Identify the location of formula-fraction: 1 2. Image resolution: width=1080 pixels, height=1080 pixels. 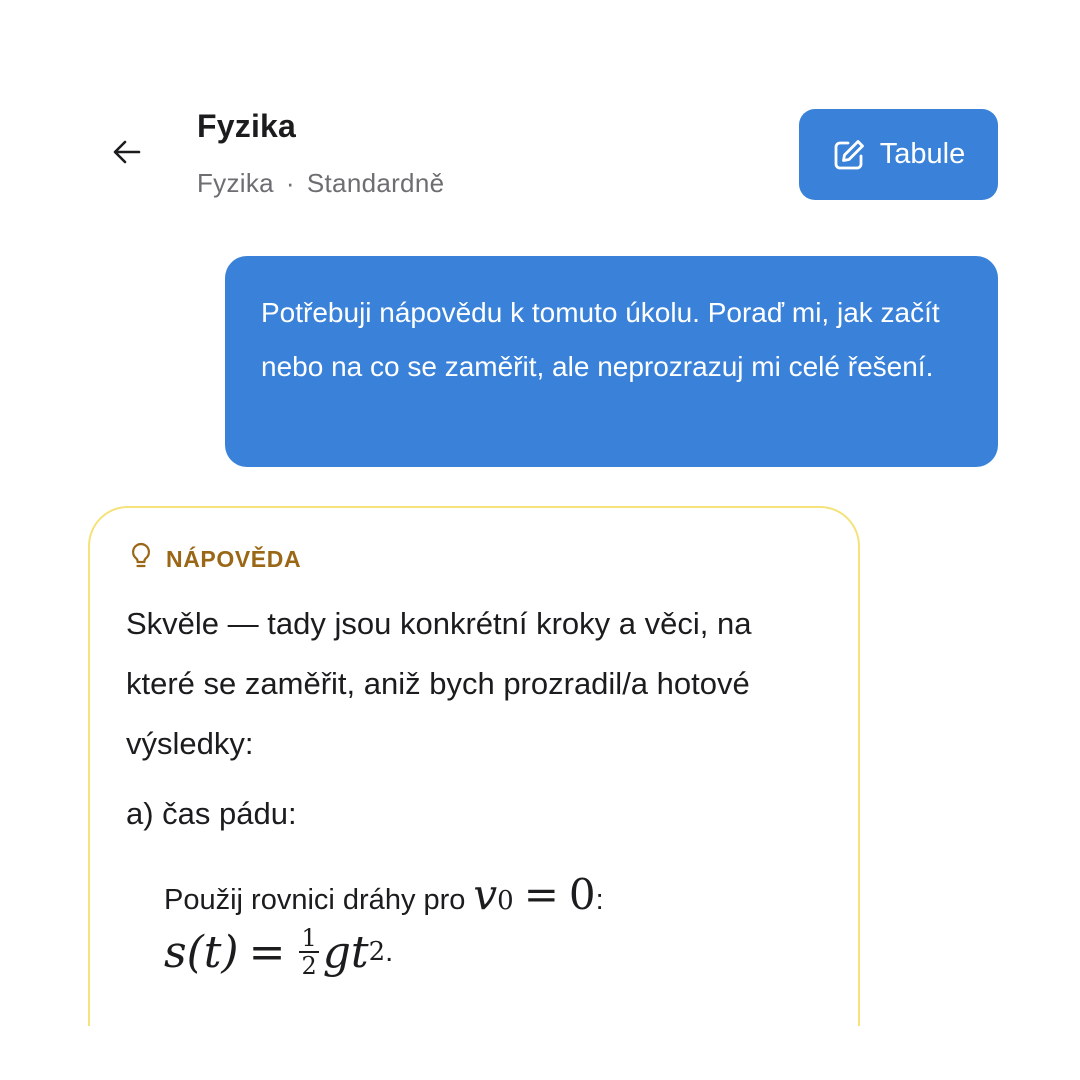
(309, 952).